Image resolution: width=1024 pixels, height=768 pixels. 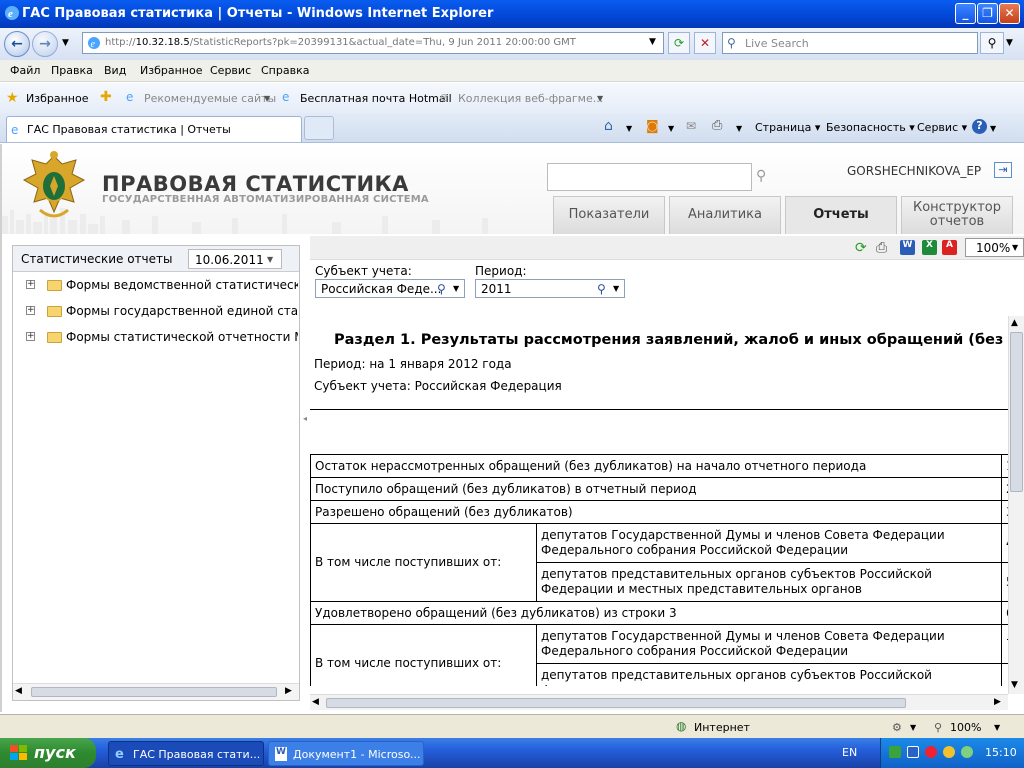 I want to click on command-tools: Сервис ▾, so click(x=942, y=127).